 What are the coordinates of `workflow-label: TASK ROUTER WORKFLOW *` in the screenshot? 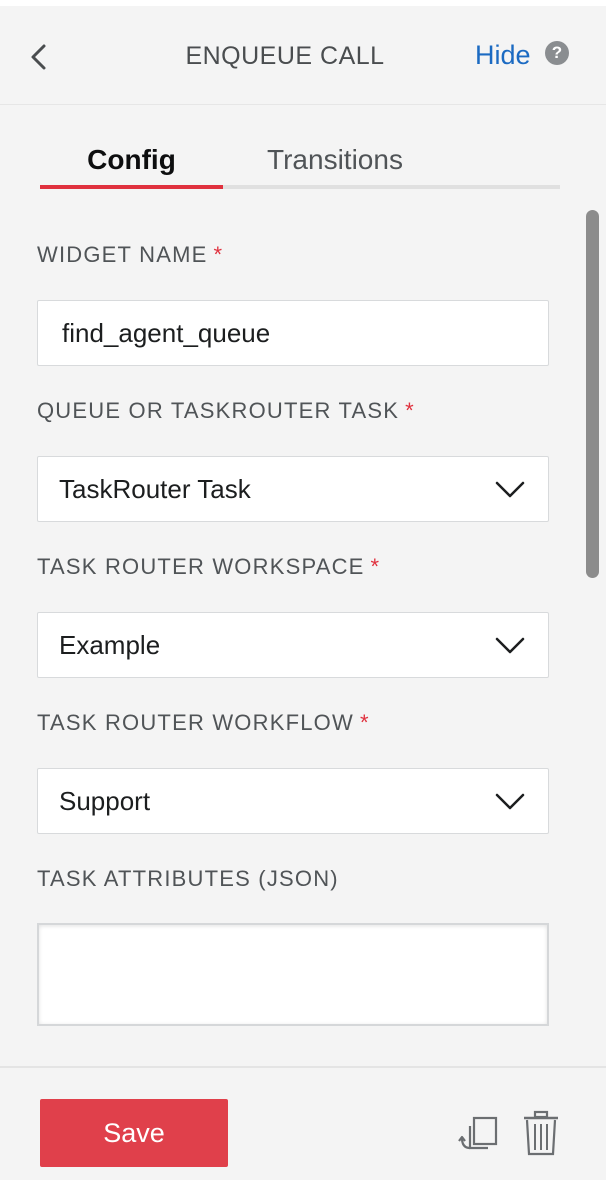 It's located at (203, 723).